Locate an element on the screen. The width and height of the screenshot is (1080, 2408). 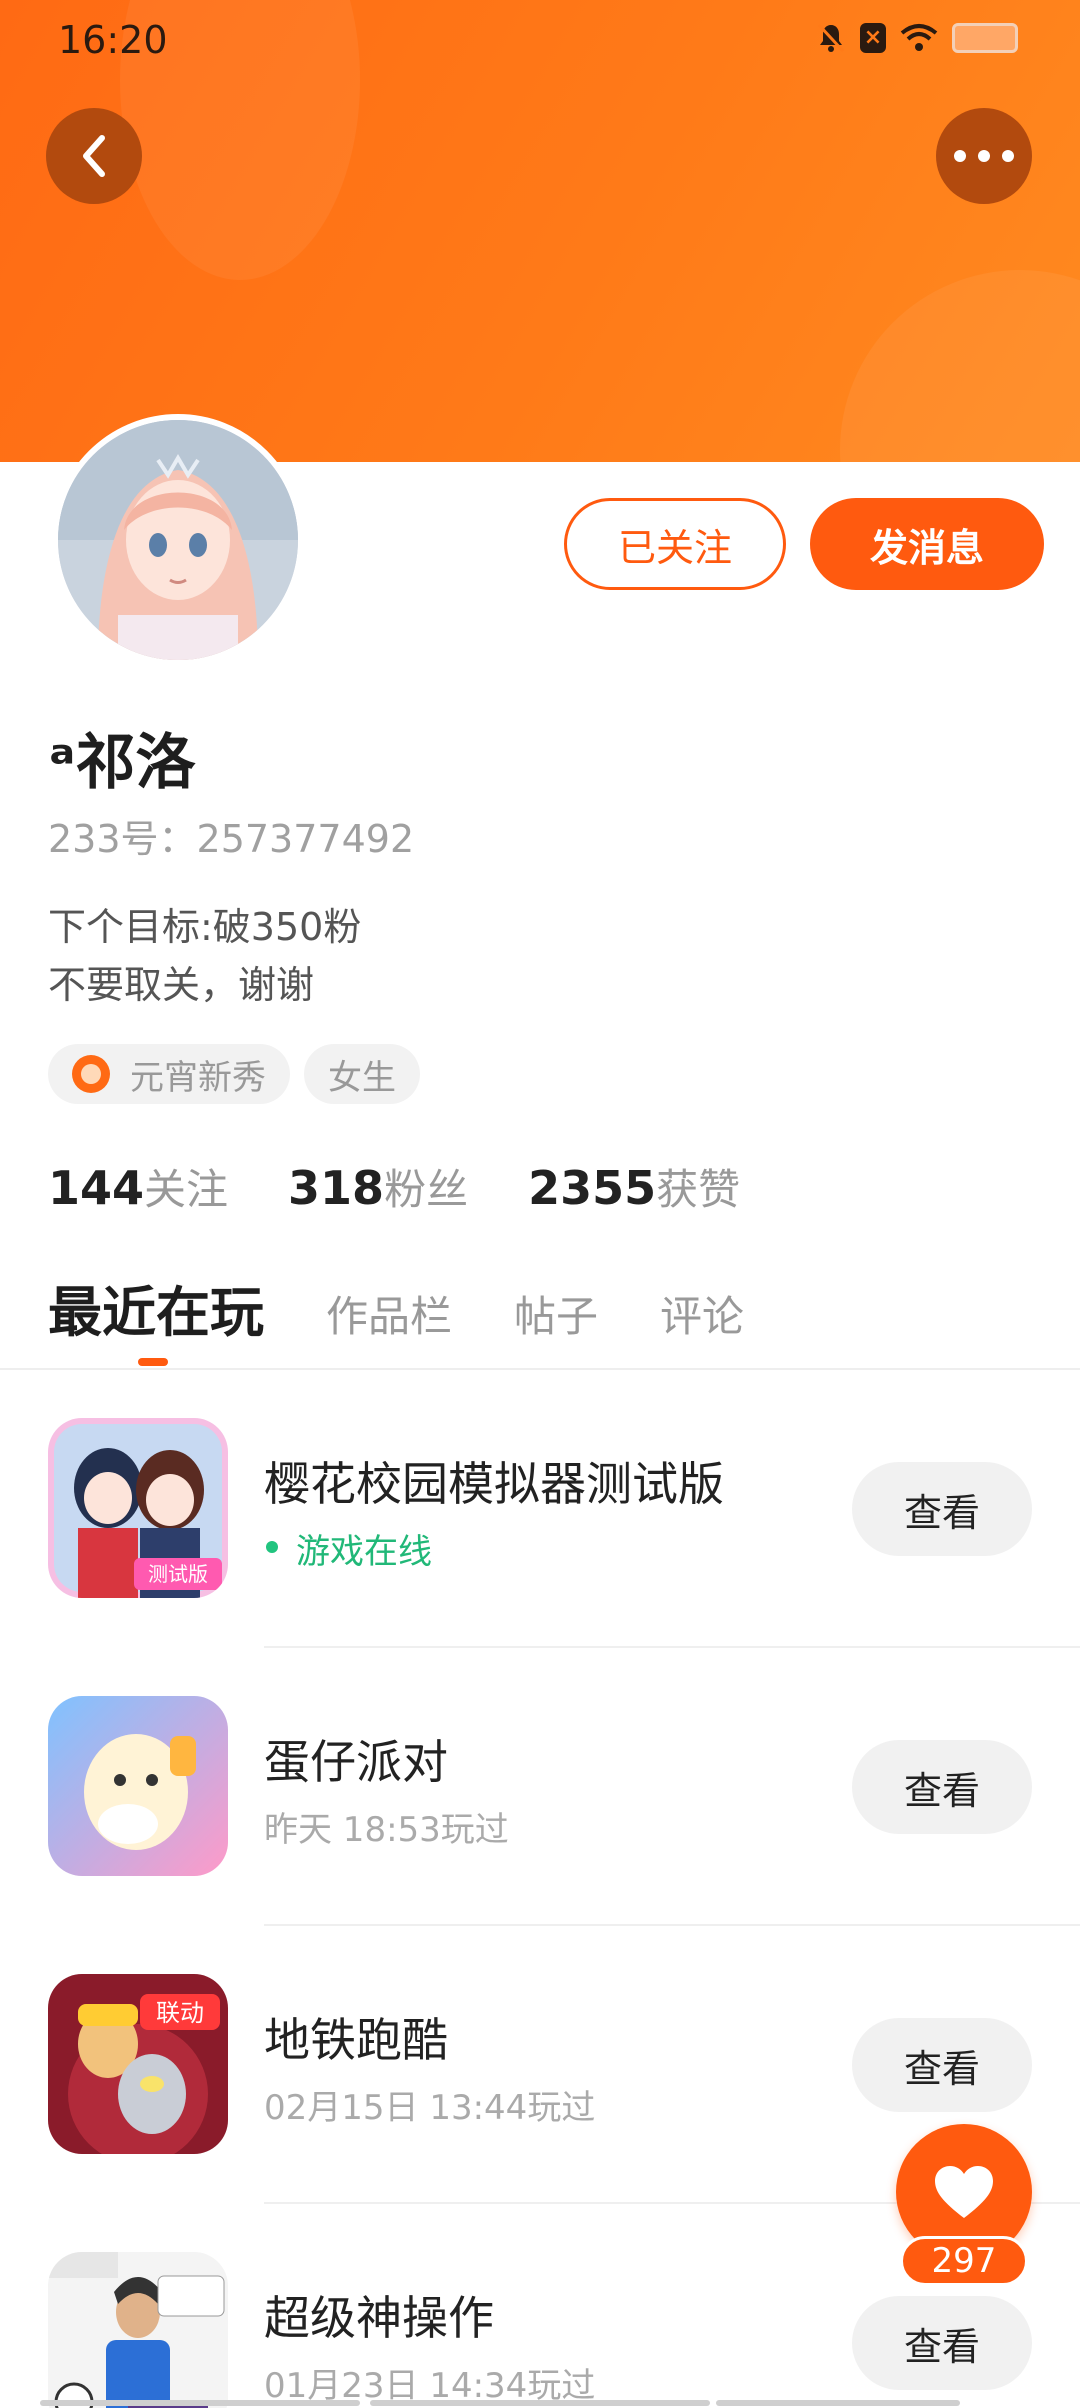
game-title: 地铁跑酷 is located at coordinates (356, 2040).